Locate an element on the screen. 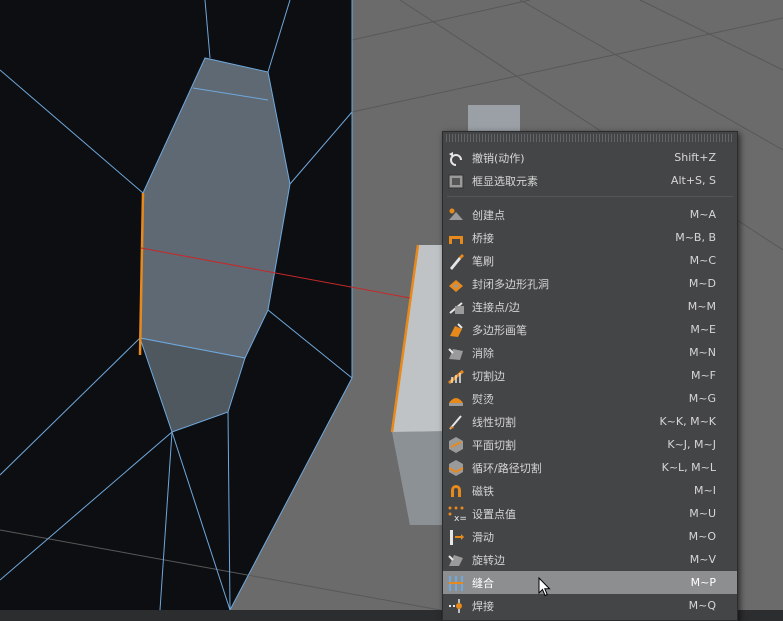 Image resolution: width=783 pixels, height=621 pixels. menu-item-label: 创建点 is located at coordinates (488, 215).